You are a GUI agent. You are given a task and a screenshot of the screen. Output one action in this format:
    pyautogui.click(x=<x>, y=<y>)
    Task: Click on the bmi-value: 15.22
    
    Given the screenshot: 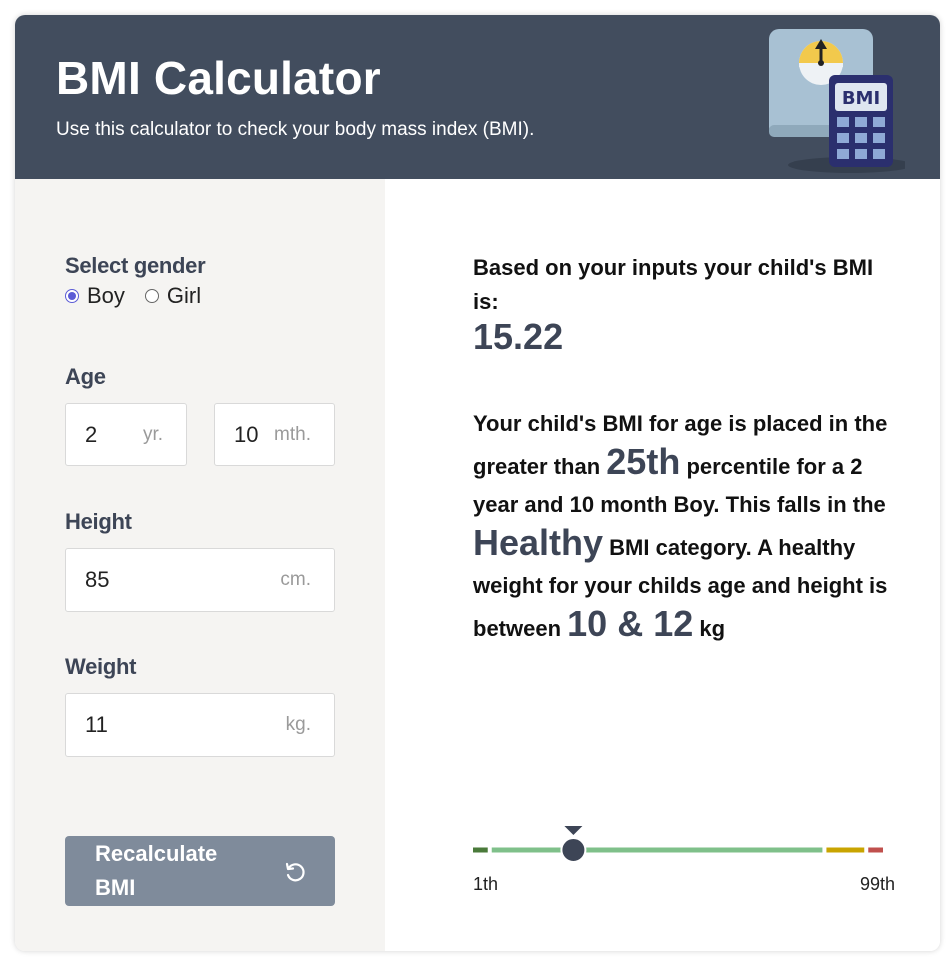 What is the action you would take?
    pyautogui.click(x=518, y=336)
    